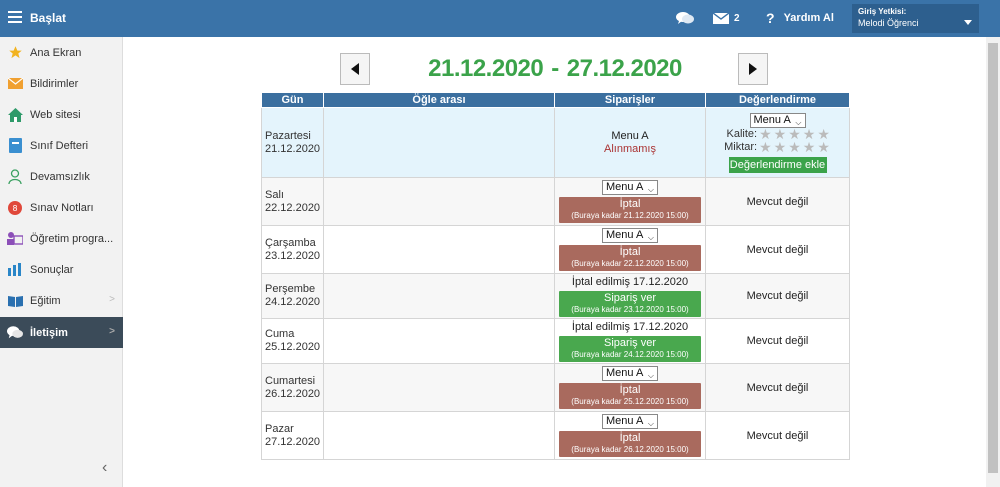  What do you see at coordinates (624, 68) in the screenshot?
I see `week-end: 27.12.2020` at bounding box center [624, 68].